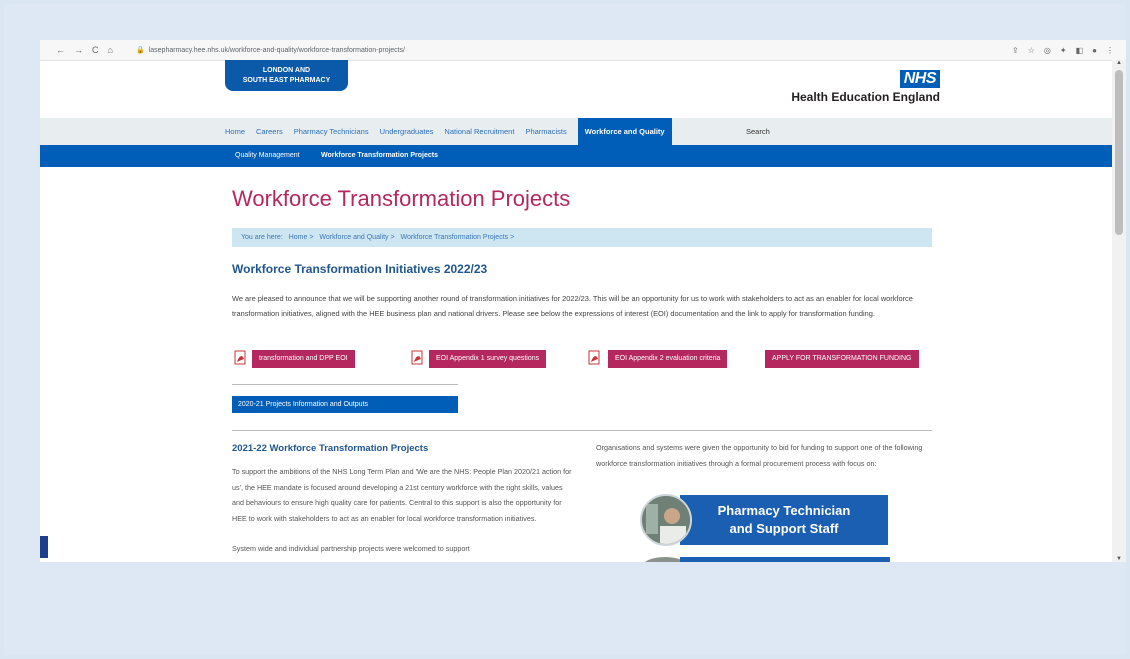 This screenshot has height=659, width=1130. I want to click on puzzle-icon: ✦, so click(1063, 50).